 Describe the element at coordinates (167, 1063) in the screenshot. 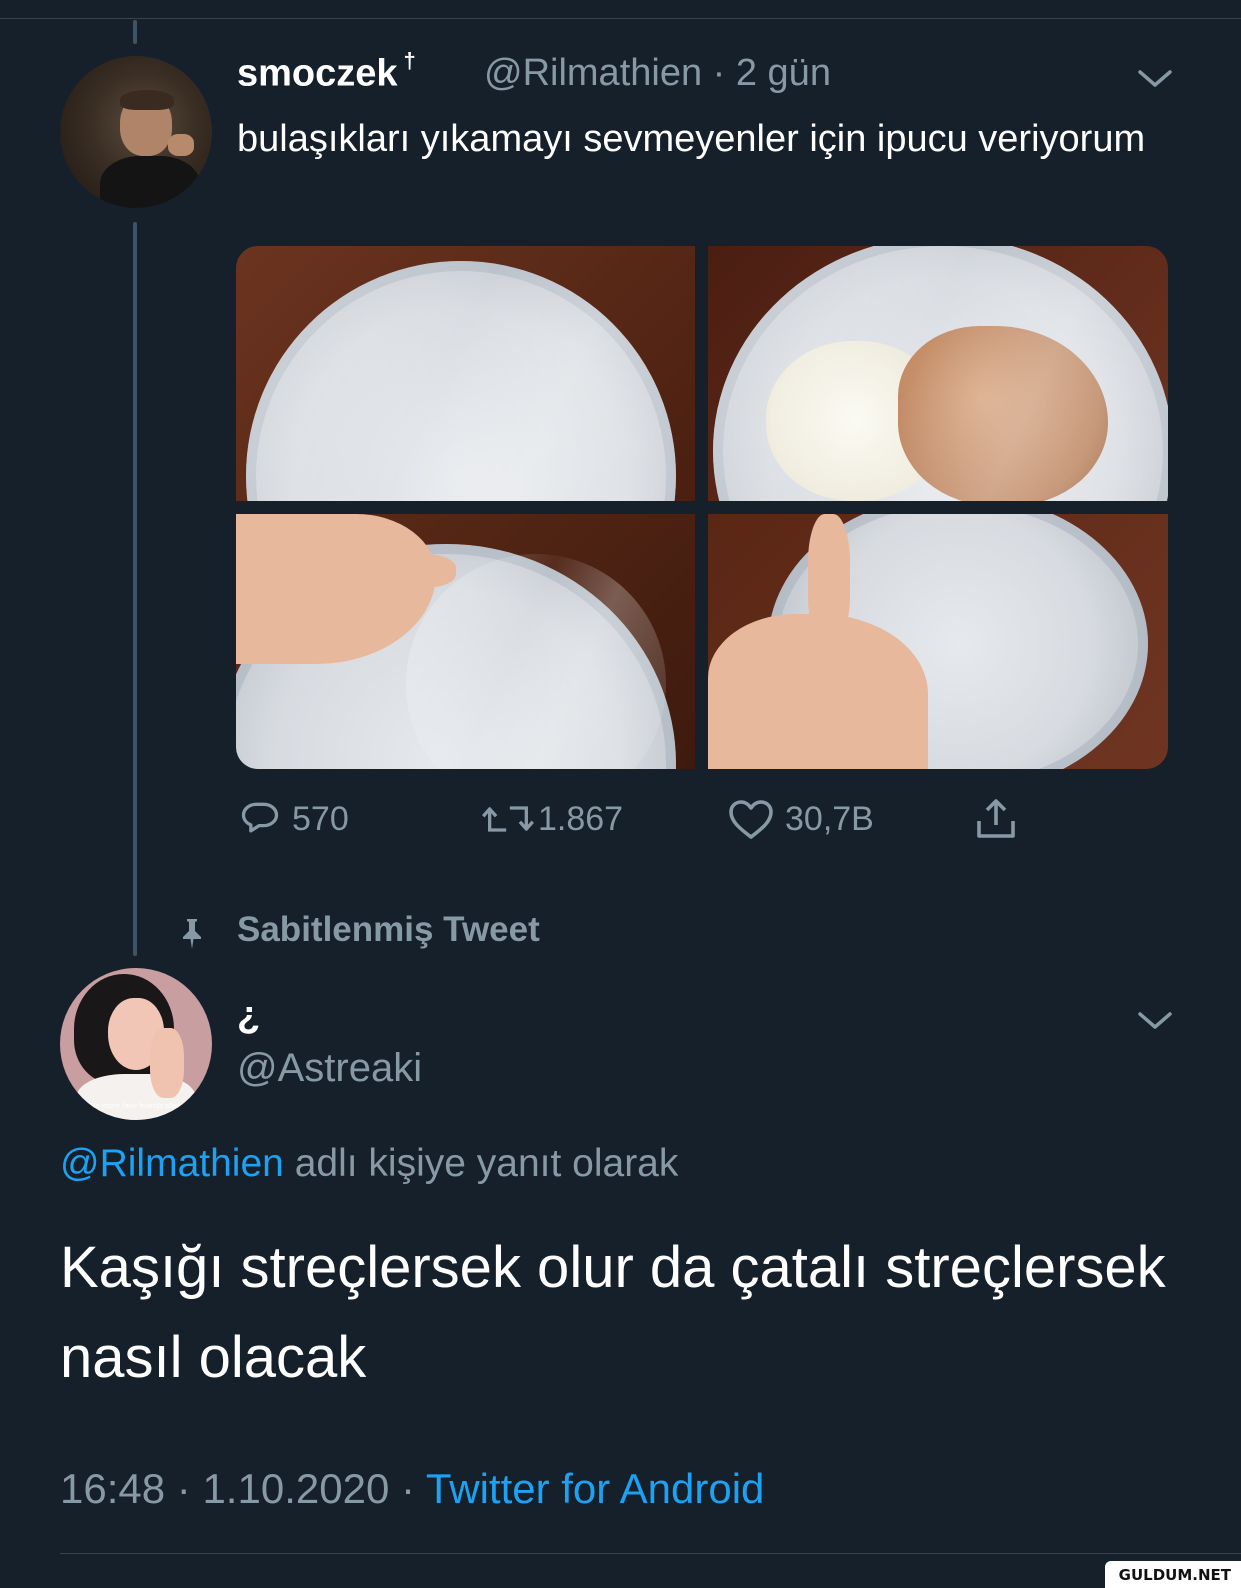

I see `avatar-arm` at that location.